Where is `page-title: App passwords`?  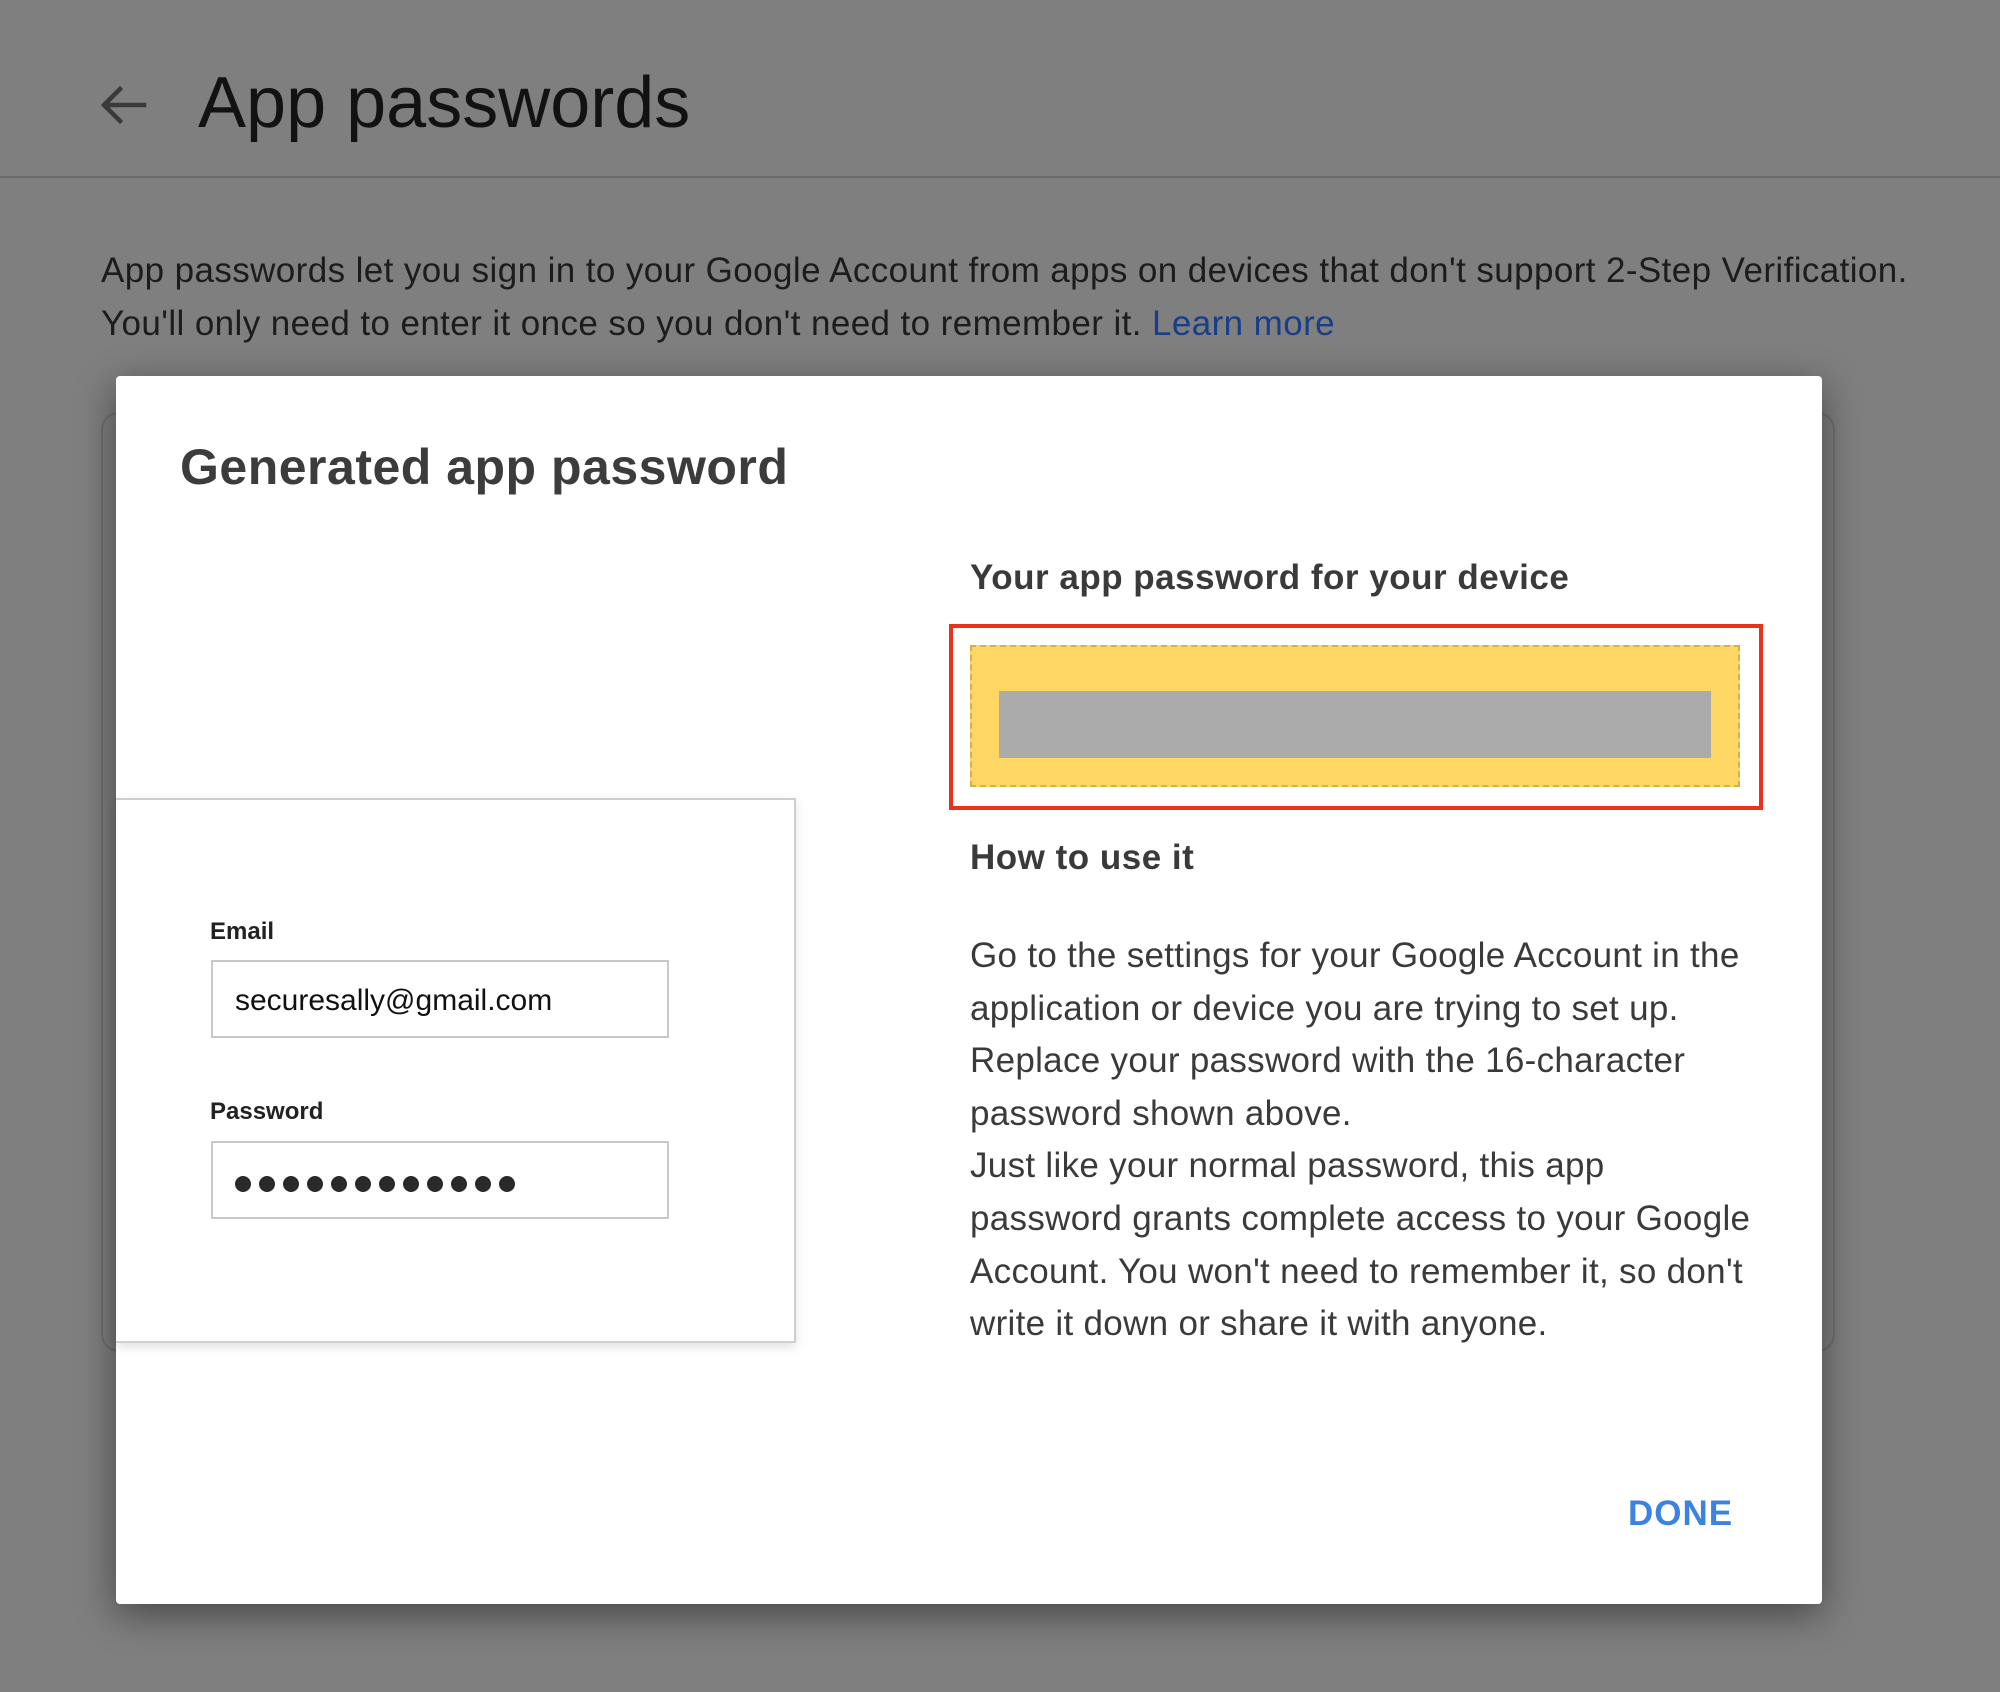 page-title: App passwords is located at coordinates (444, 103).